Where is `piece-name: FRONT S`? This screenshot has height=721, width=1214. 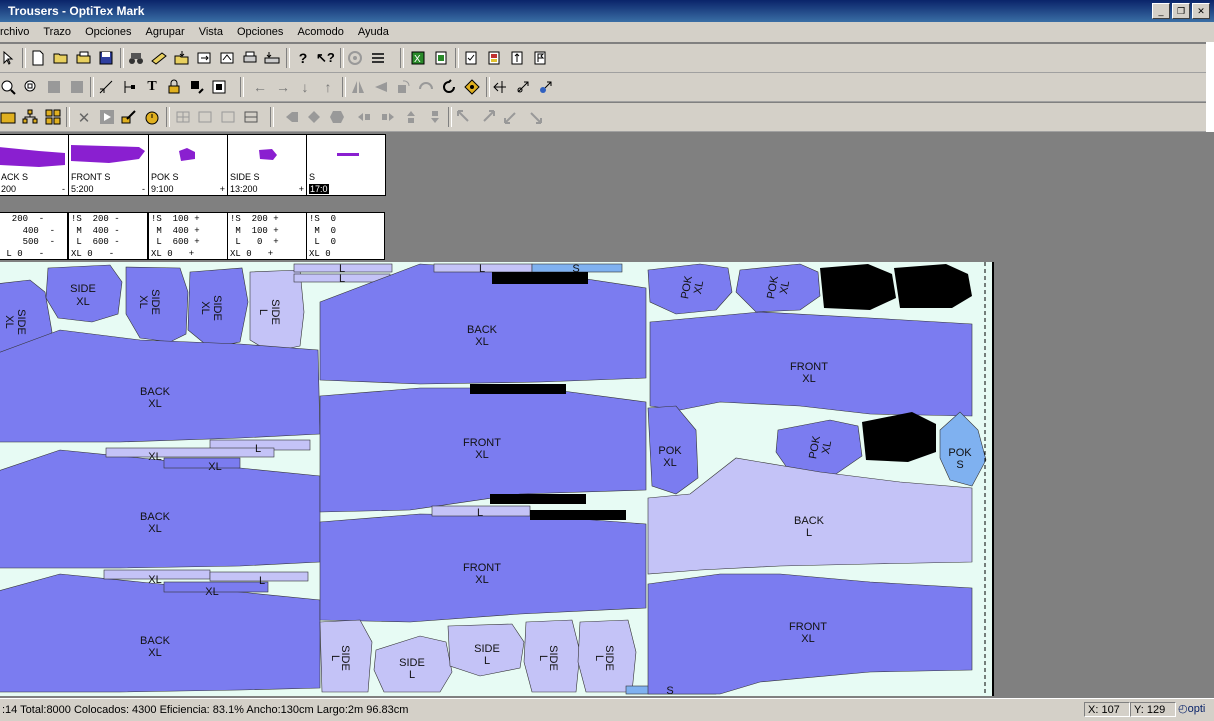 piece-name: FRONT S is located at coordinates (91, 177).